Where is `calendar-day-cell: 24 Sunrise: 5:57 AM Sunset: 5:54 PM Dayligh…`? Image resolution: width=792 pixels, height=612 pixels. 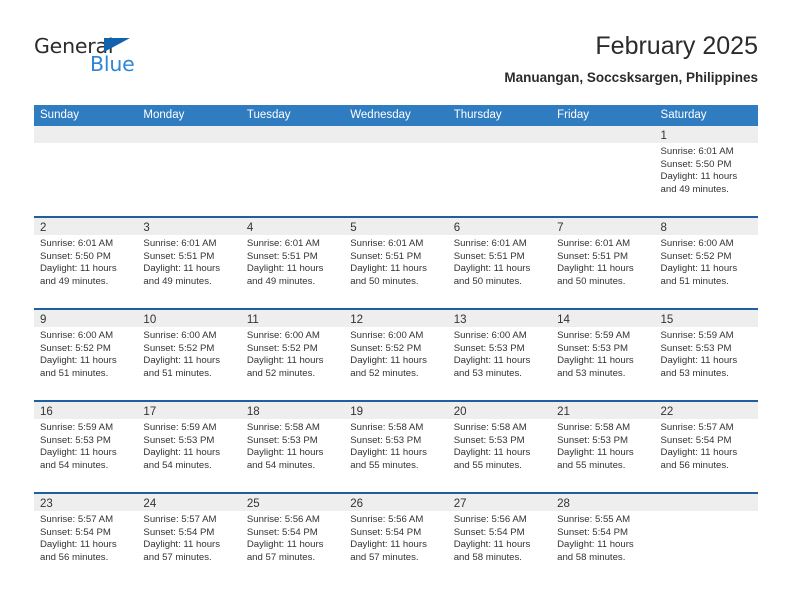
calendar-day-cell: 24 Sunrise: 5:57 AM Sunset: 5:54 PM Dayligh… is located at coordinates (189, 539).